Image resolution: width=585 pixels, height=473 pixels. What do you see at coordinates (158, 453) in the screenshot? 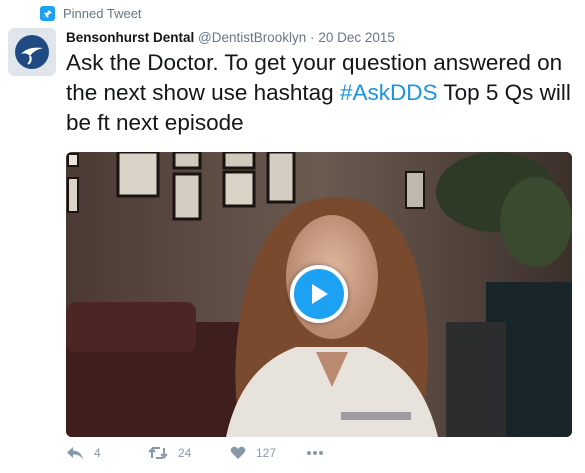
I see `retweet-icon` at bounding box center [158, 453].